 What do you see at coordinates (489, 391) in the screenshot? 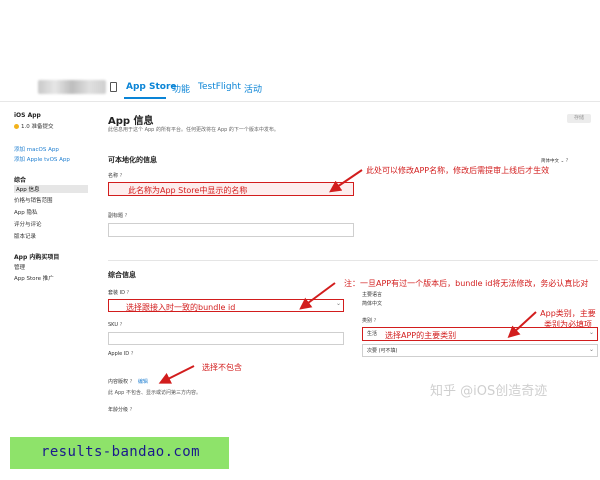
I see `watermark: 知乎 @iOS创造奇迹` at bounding box center [489, 391].